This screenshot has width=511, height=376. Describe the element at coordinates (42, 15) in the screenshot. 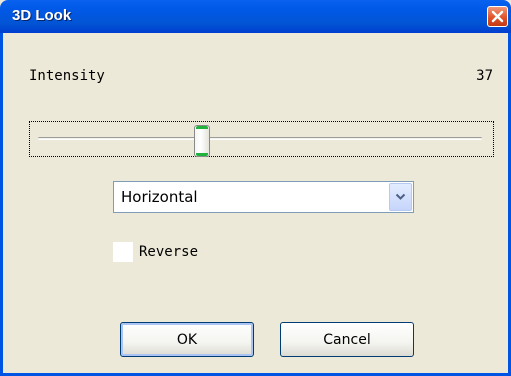

I see `window-title: 3D Look` at that location.